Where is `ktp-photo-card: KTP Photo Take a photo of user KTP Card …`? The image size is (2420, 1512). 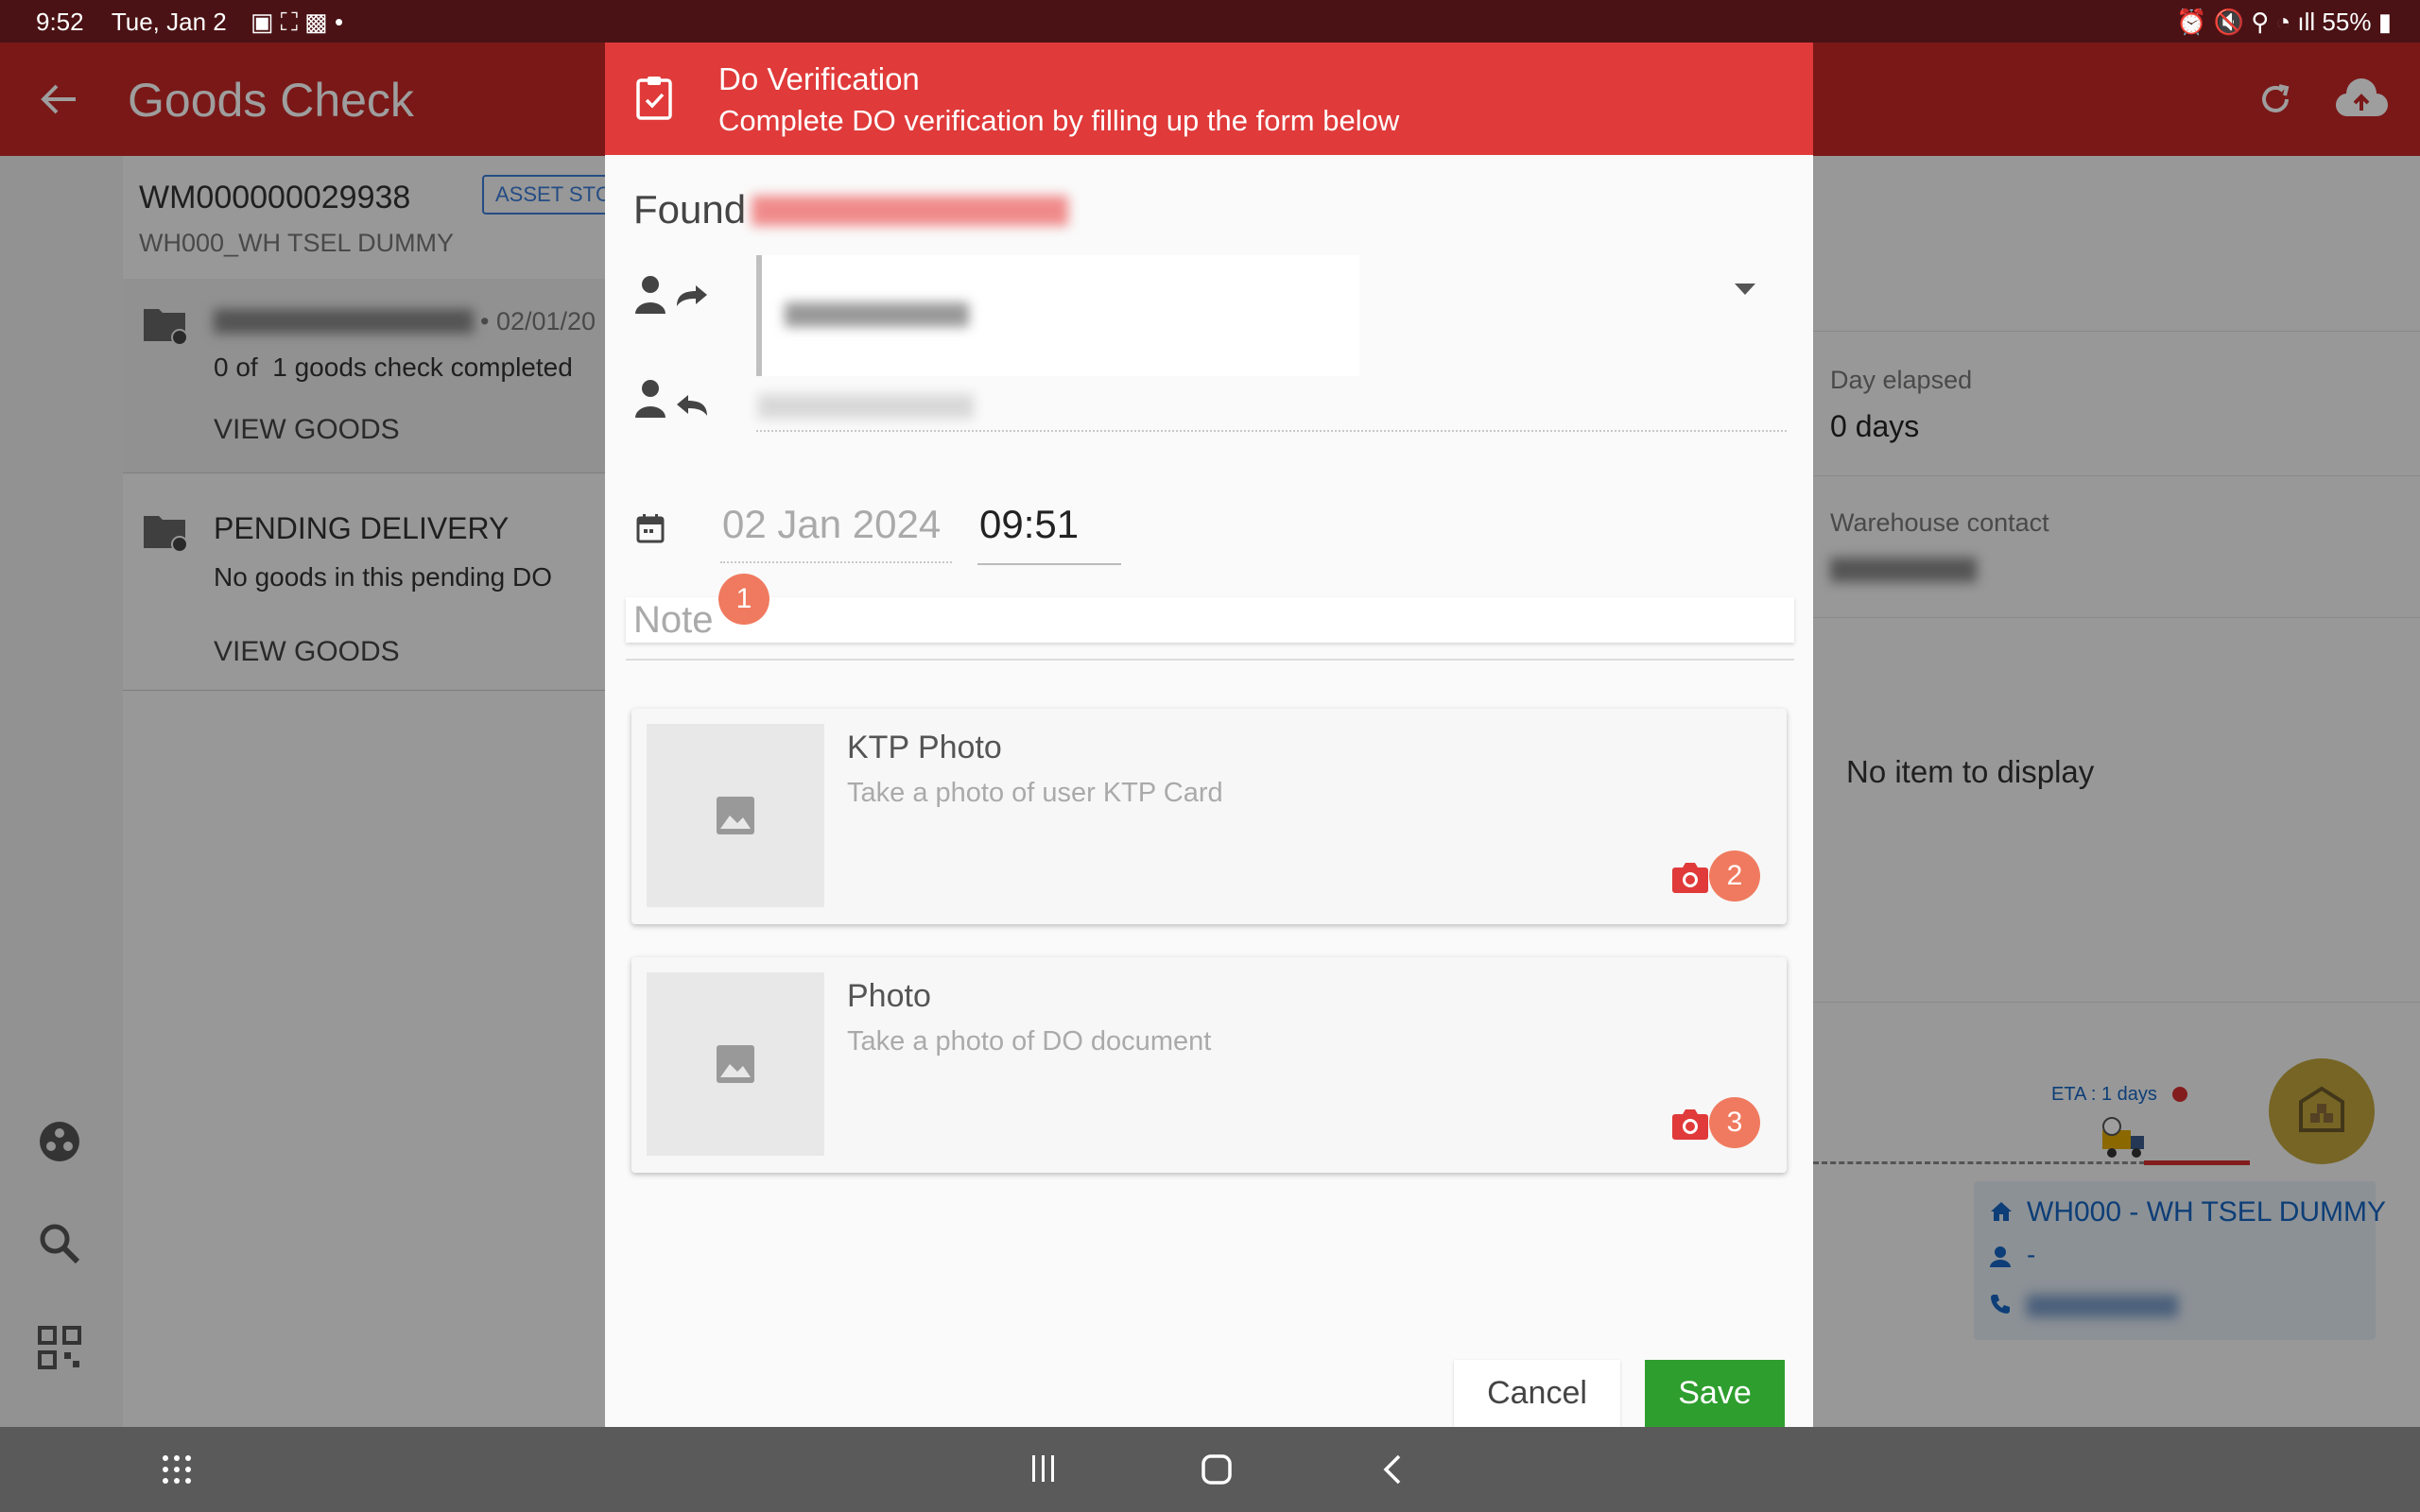 ktp-photo-card: KTP Photo Take a photo of user KTP Card … is located at coordinates (1209, 816).